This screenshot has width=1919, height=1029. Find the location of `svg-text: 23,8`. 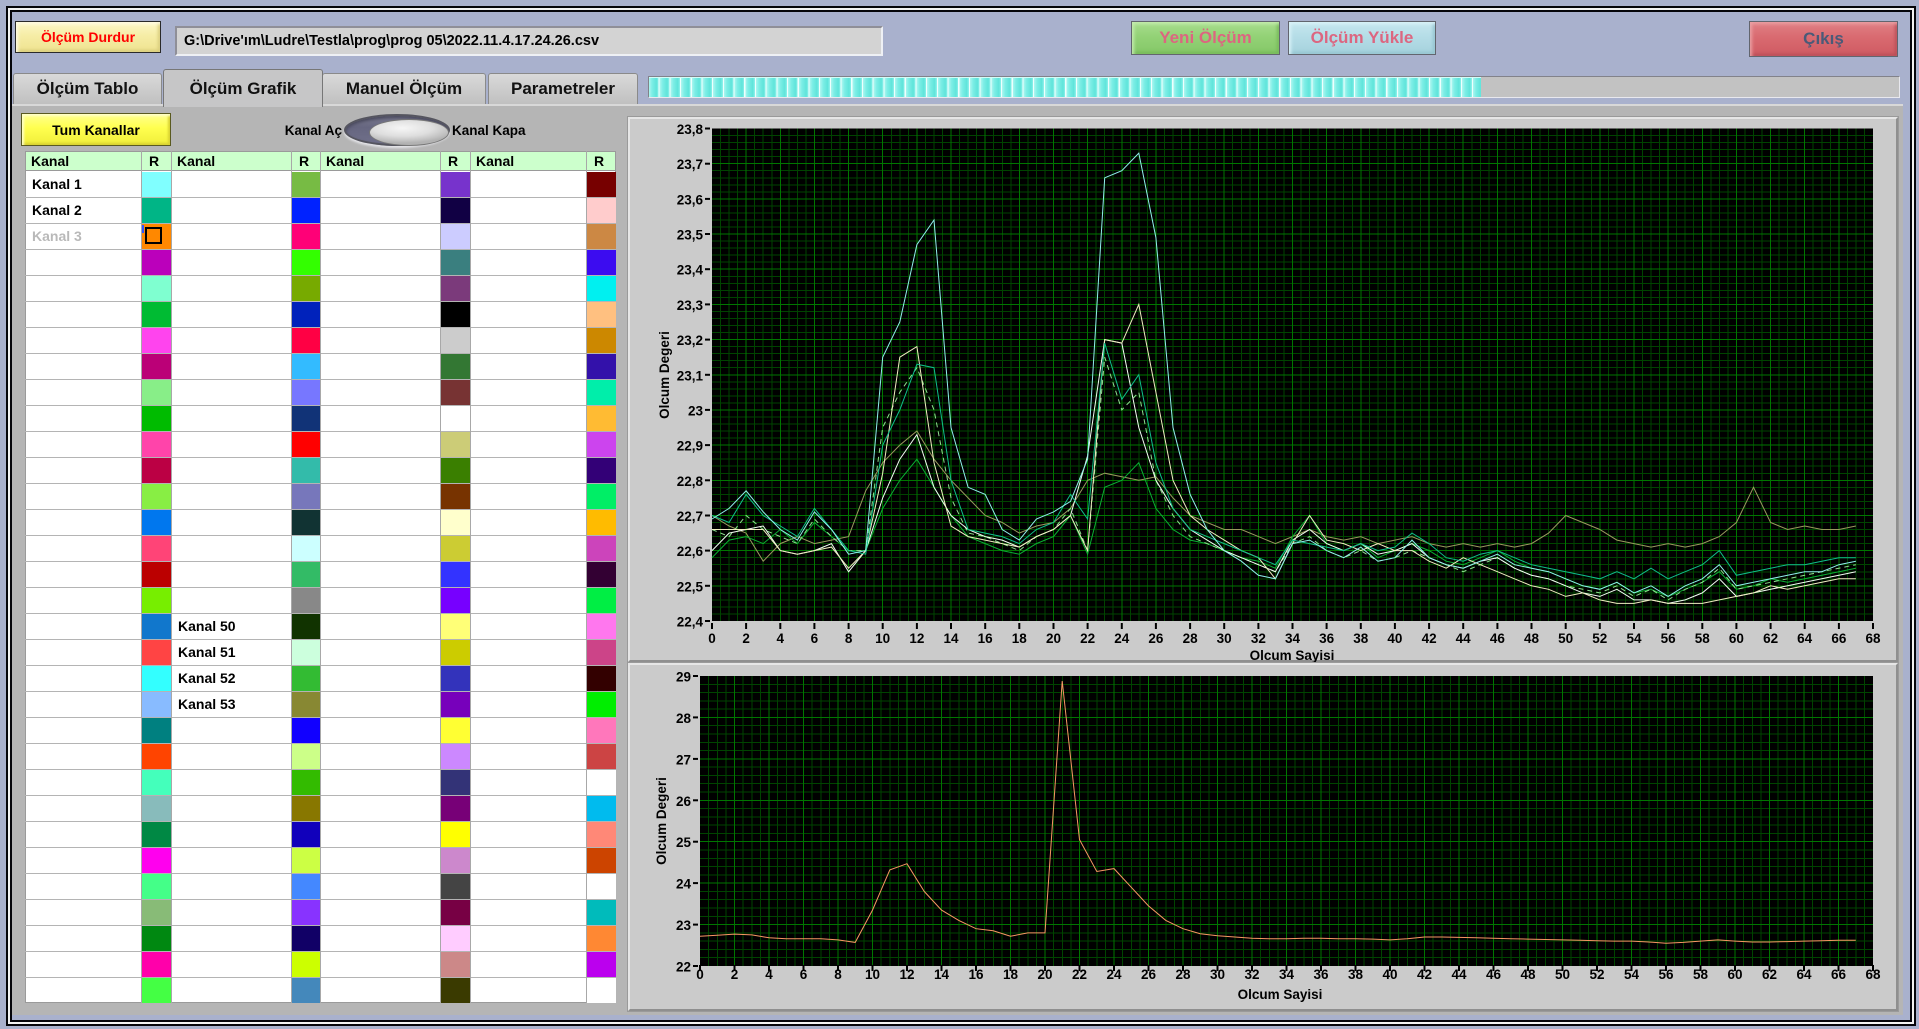

svg-text: 23,8 is located at coordinates (690, 129).